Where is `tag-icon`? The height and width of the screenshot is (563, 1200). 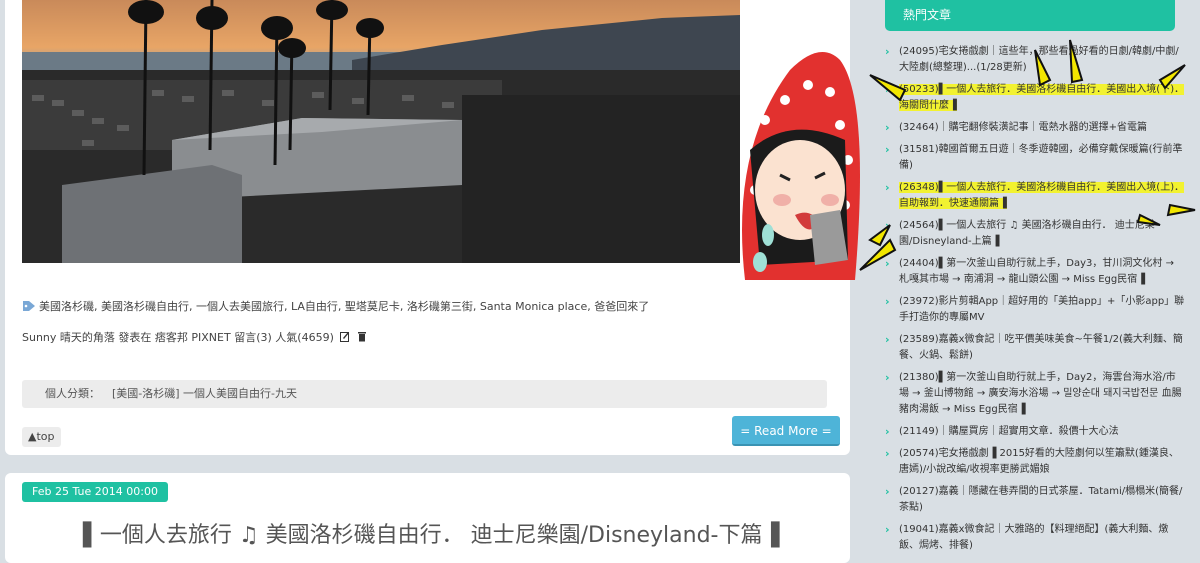
tag-icon is located at coordinates (29, 306).